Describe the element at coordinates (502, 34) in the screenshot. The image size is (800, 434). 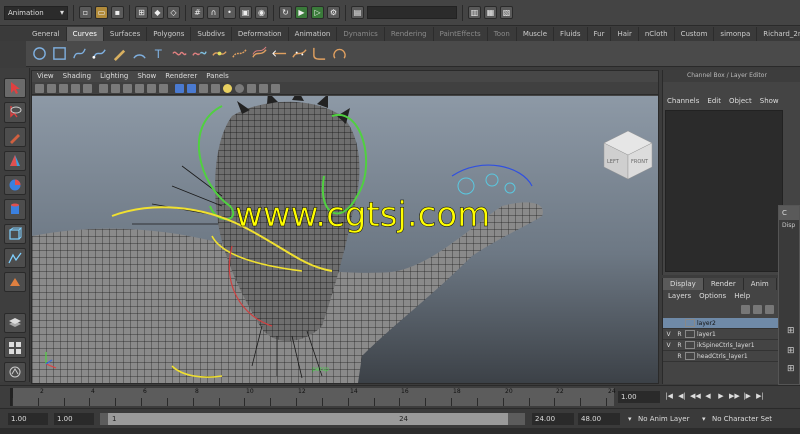
I see `shelf-tab: Toon` at that location.